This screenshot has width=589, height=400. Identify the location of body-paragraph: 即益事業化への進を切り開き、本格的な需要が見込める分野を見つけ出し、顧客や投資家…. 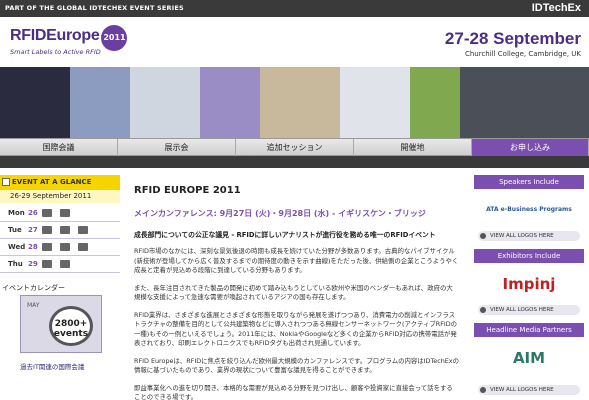
(293, 391).